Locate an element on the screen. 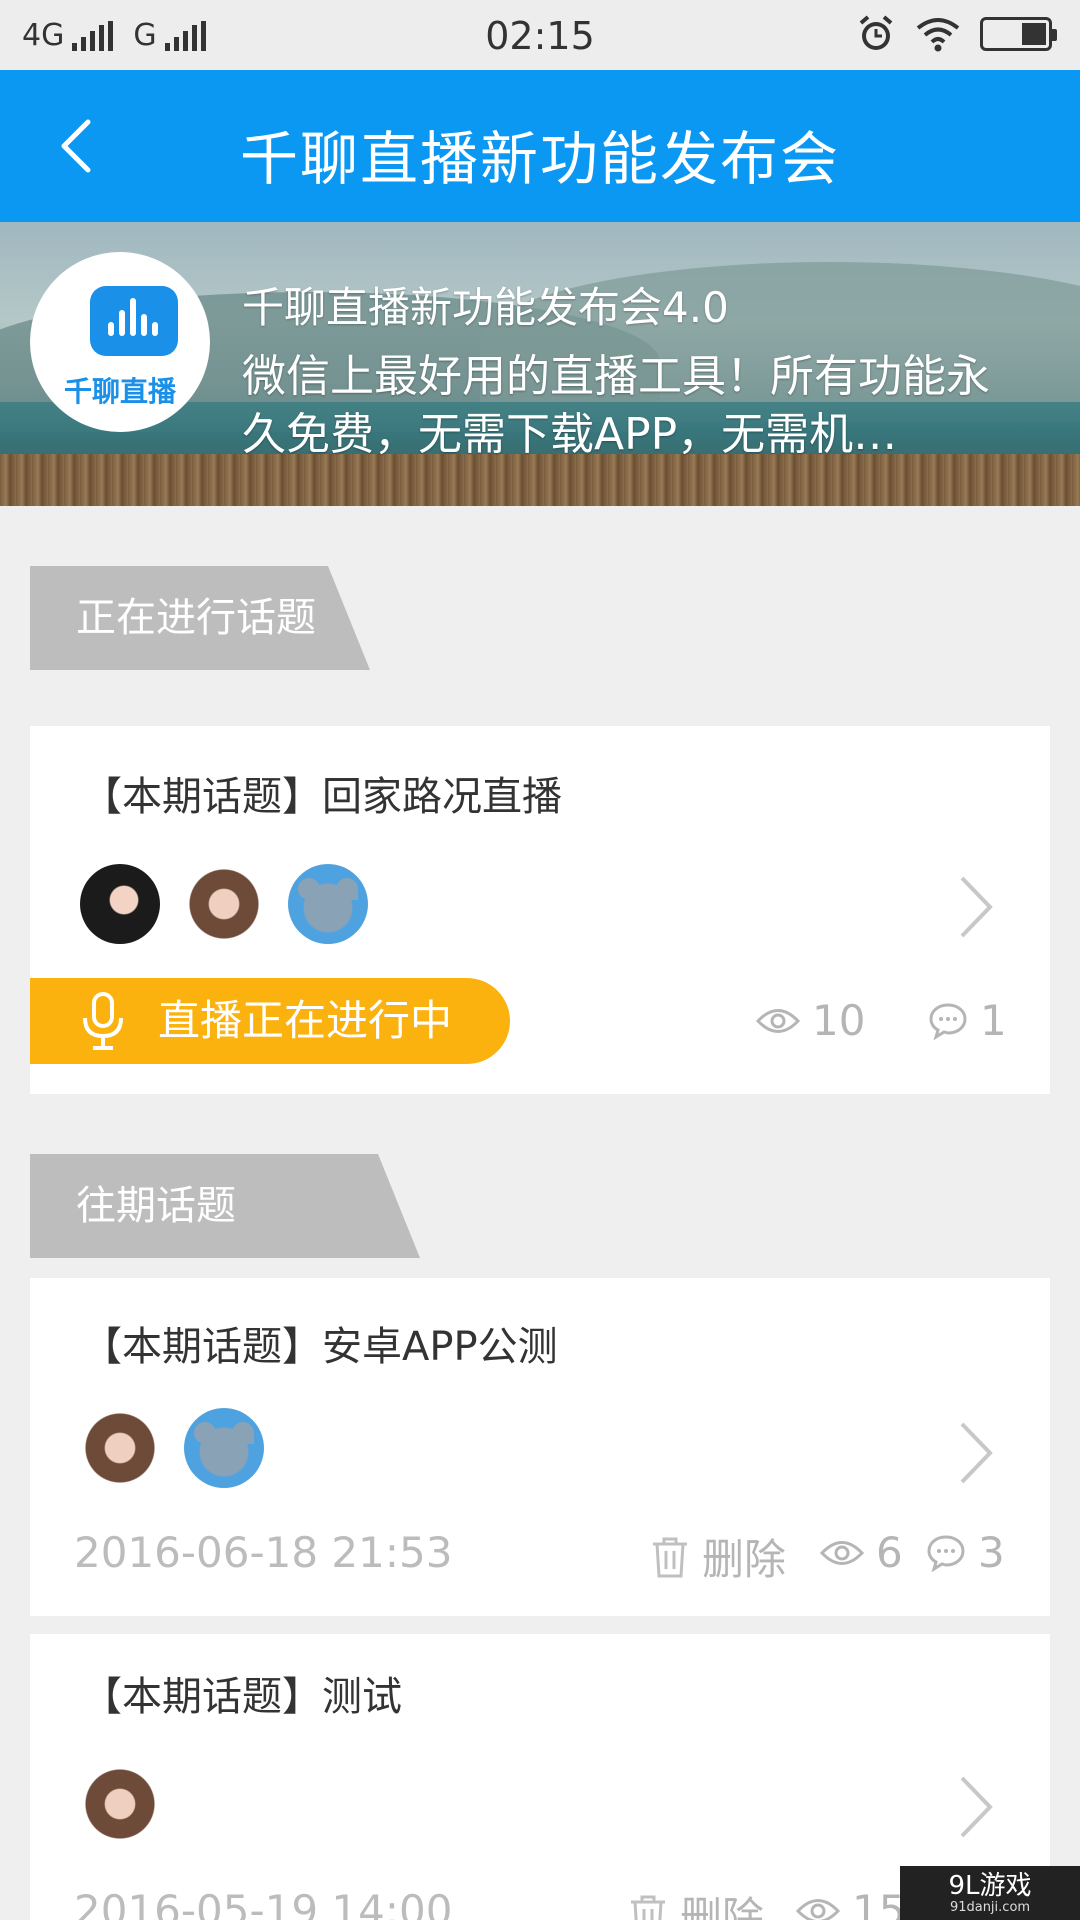 The width and height of the screenshot is (1080, 1920). past-topic-card: 【本期话题】测试 2016-05-19 14:00 删除 15 is located at coordinates (540, 1777).